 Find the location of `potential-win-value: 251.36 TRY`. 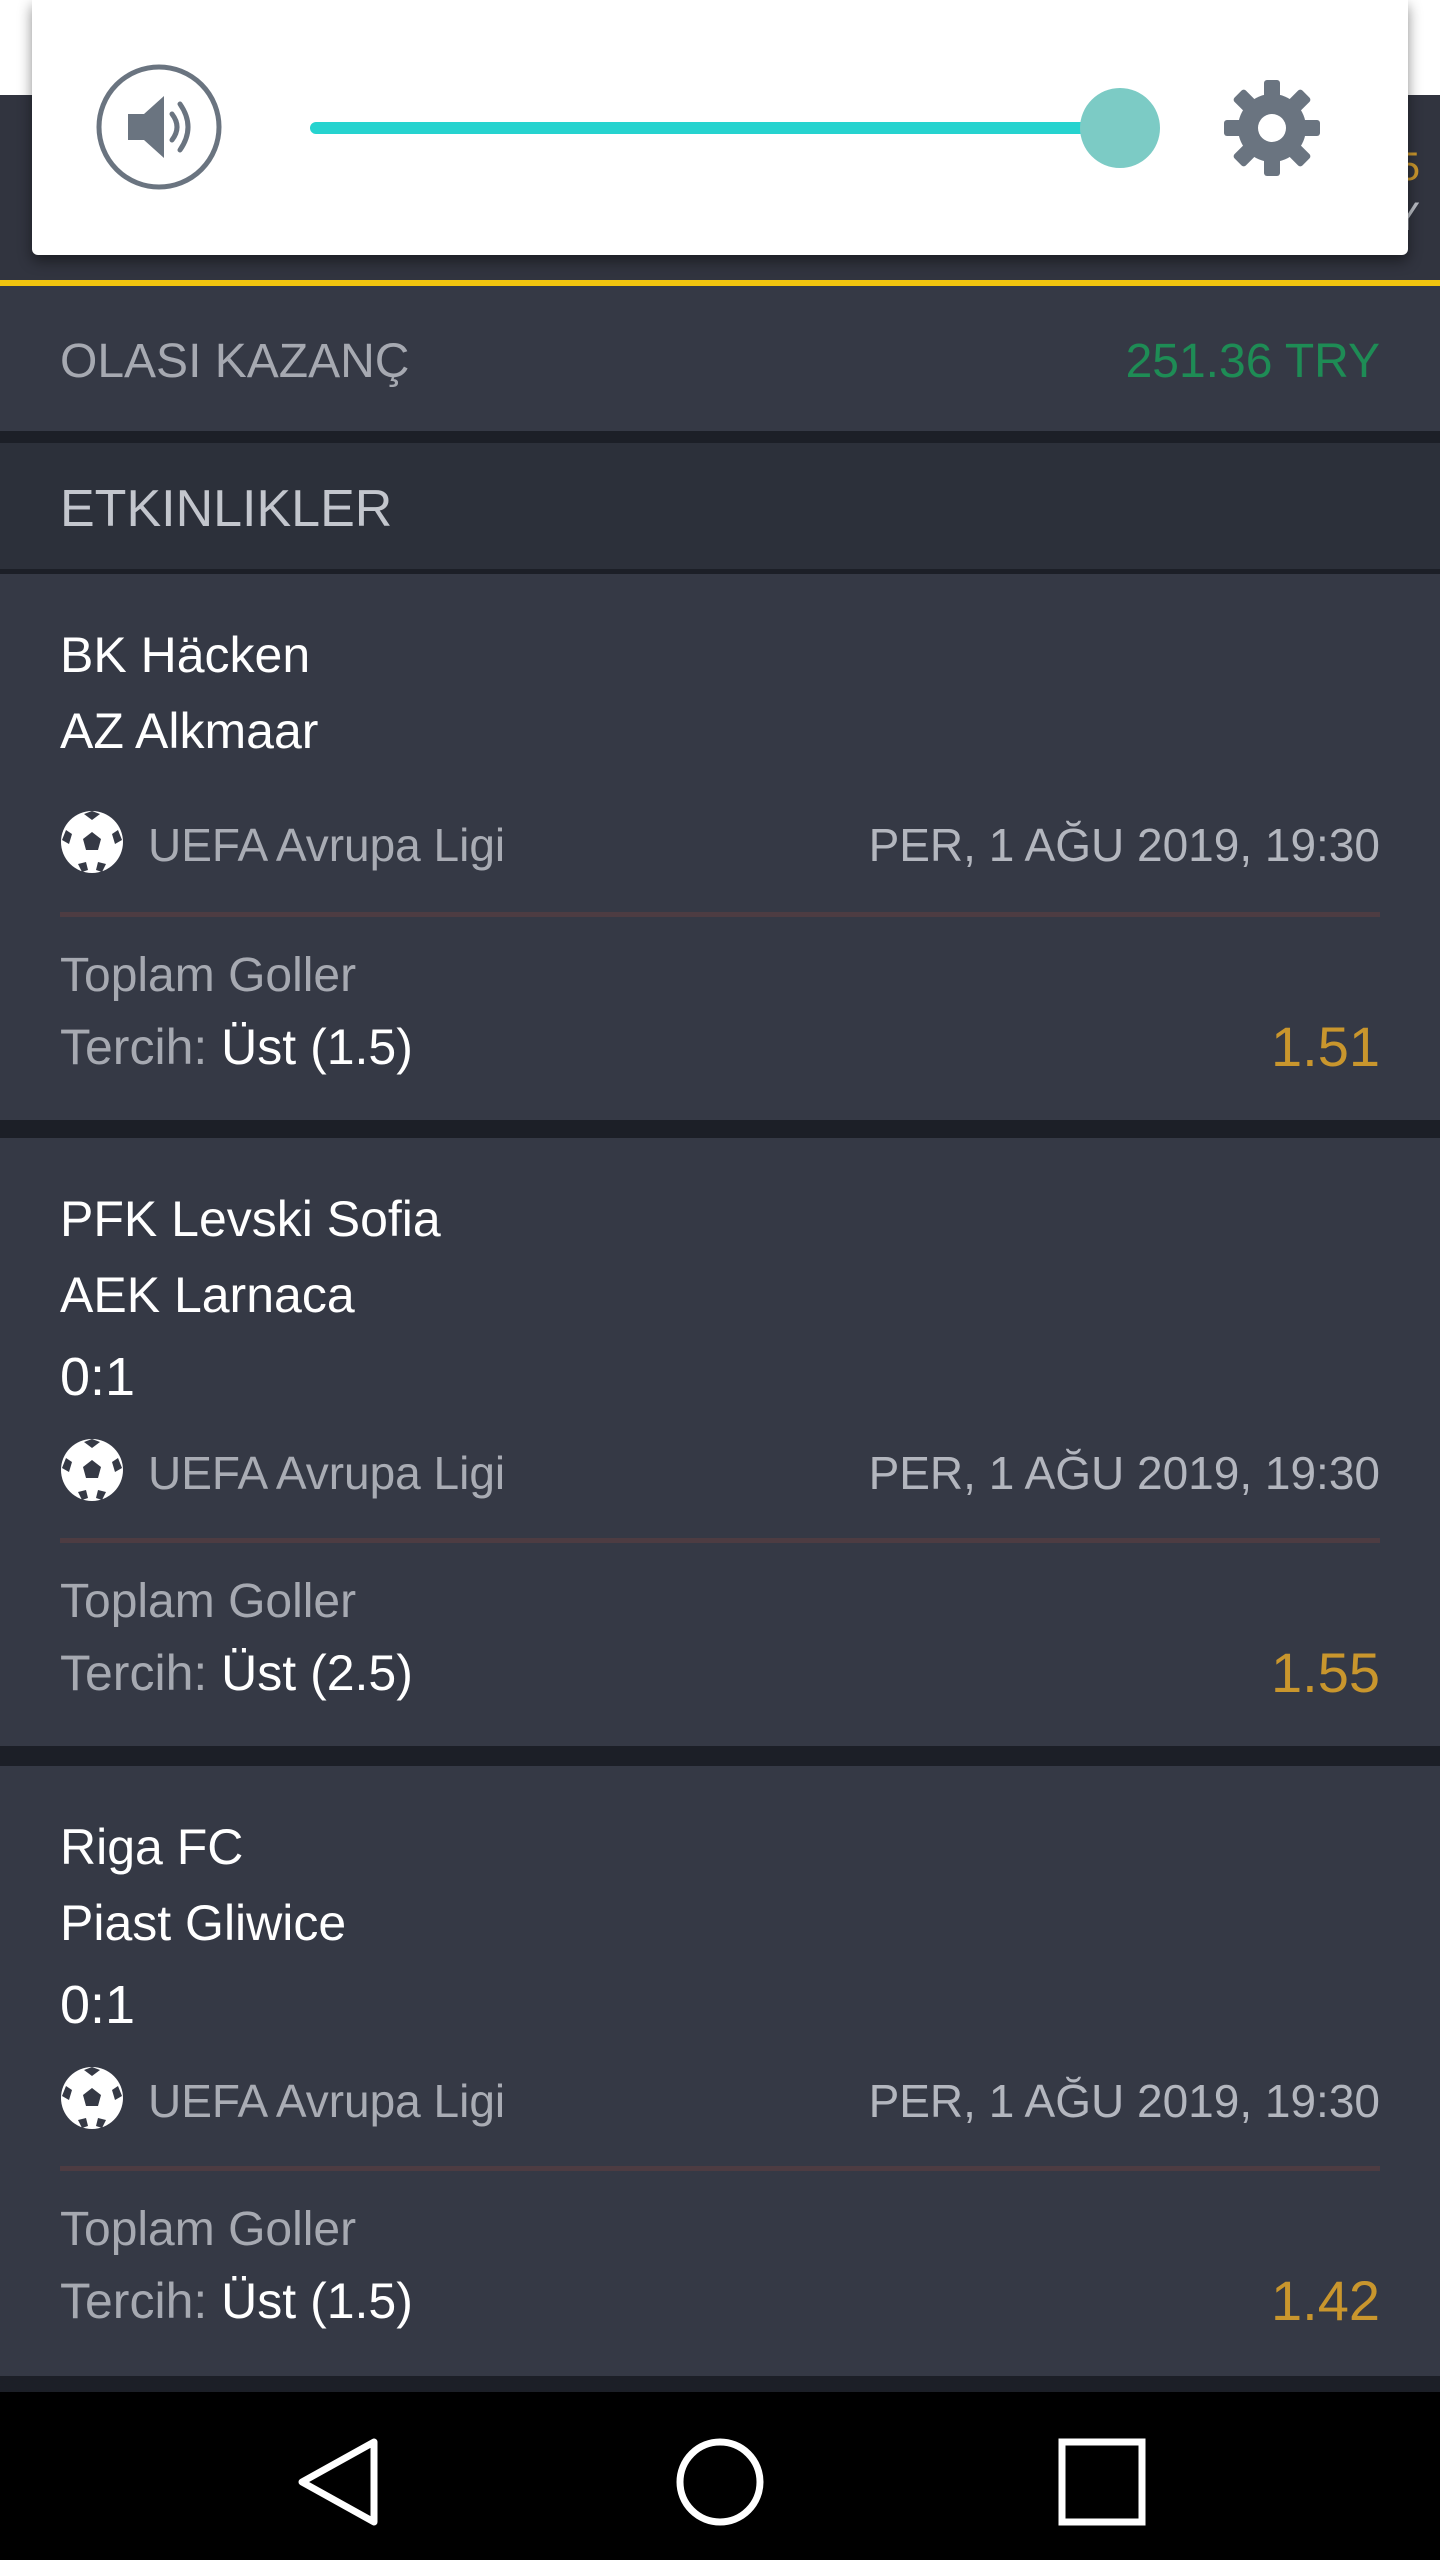

potential-win-value: 251.36 TRY is located at coordinates (1252, 361).